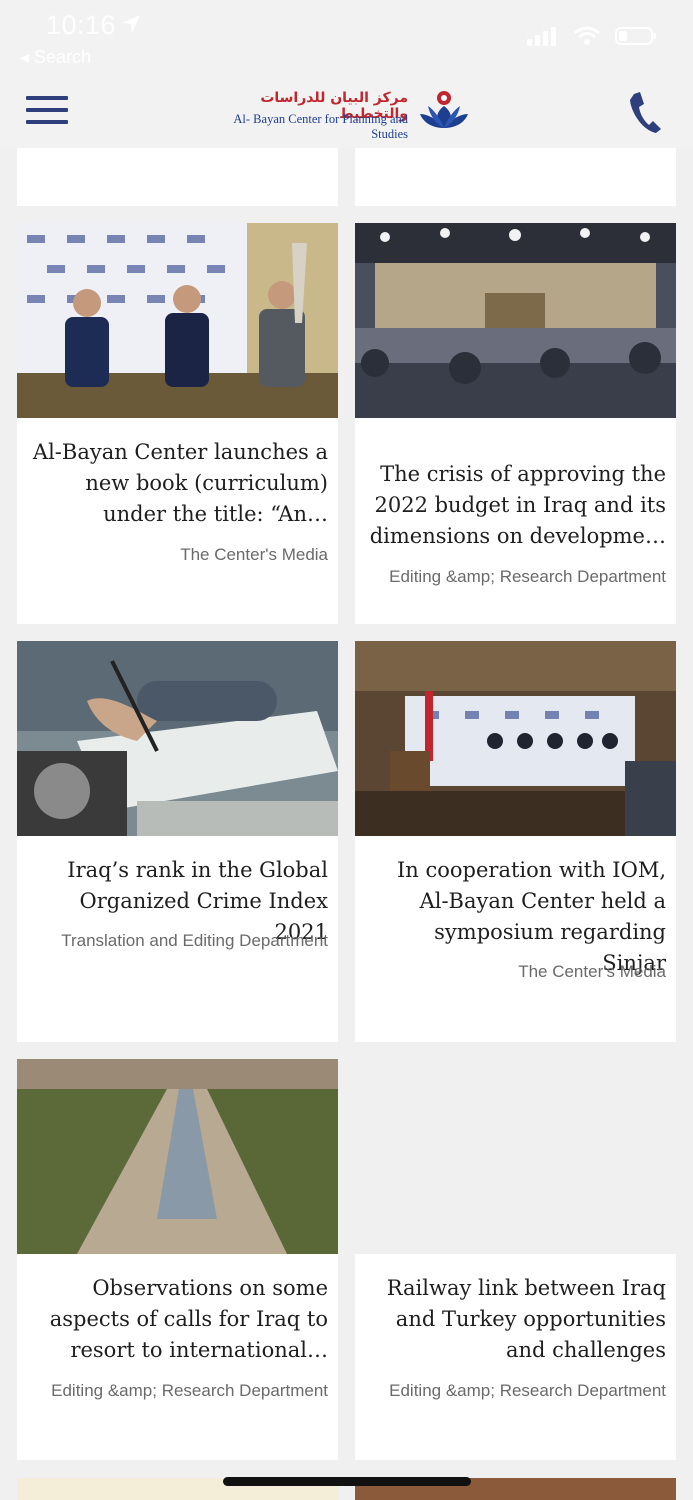 Image resolution: width=693 pixels, height=1500 pixels. I want to click on hamburger-menu-button, so click(47, 111).